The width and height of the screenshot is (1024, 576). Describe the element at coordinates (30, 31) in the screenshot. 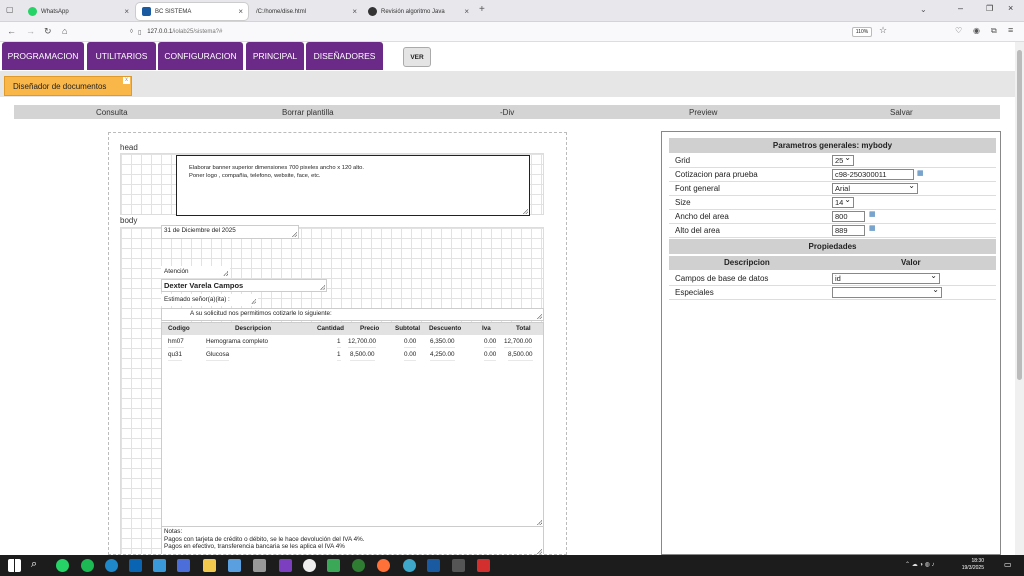

I see `forward-icon: →` at that location.